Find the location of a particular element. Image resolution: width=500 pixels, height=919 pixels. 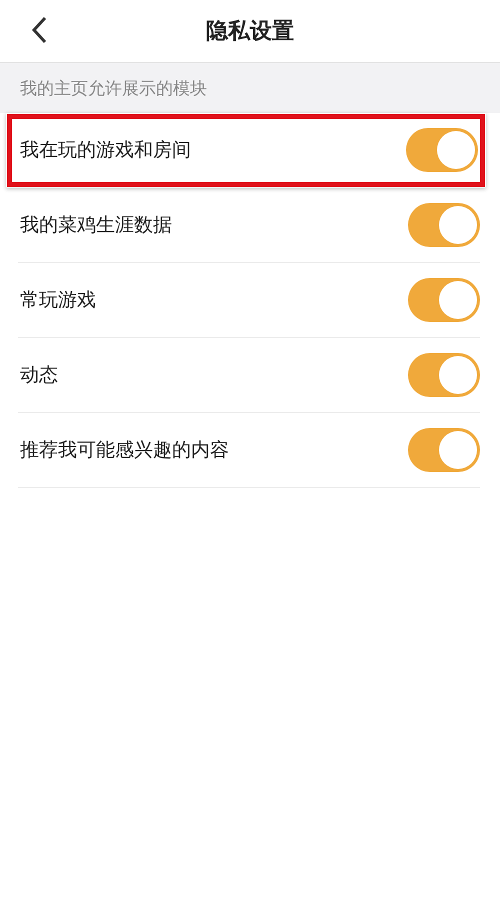

setting-label: 推荐我可能感兴趣的内容 is located at coordinates (124, 450).